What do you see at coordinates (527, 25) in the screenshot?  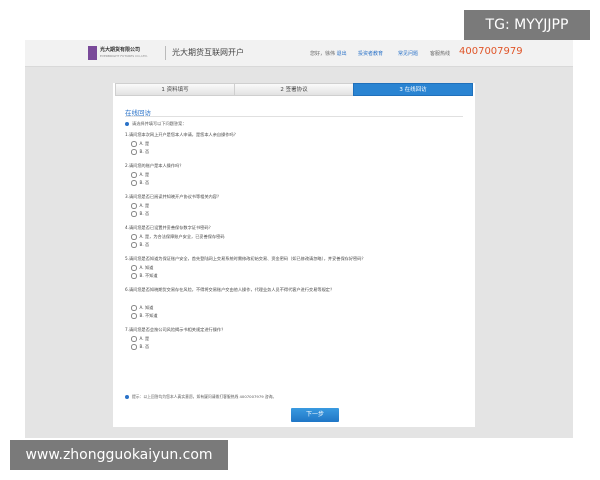 I see `tg-badge: TG: MYYJJPP` at bounding box center [527, 25].